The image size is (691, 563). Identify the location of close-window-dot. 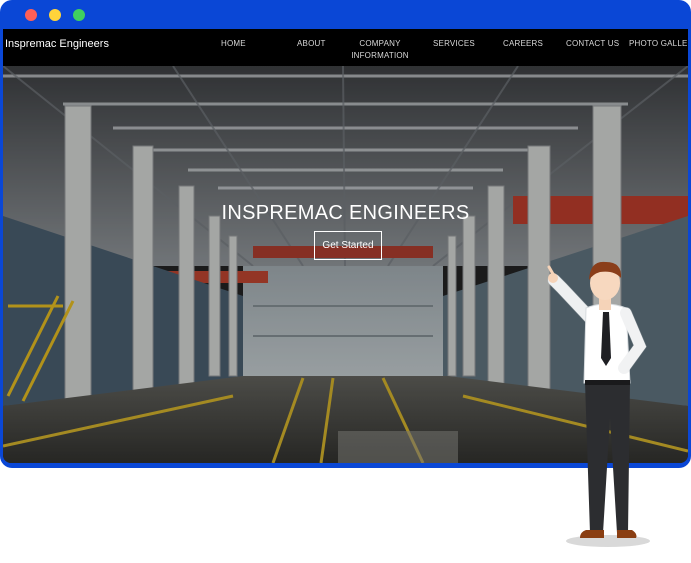
(31, 15).